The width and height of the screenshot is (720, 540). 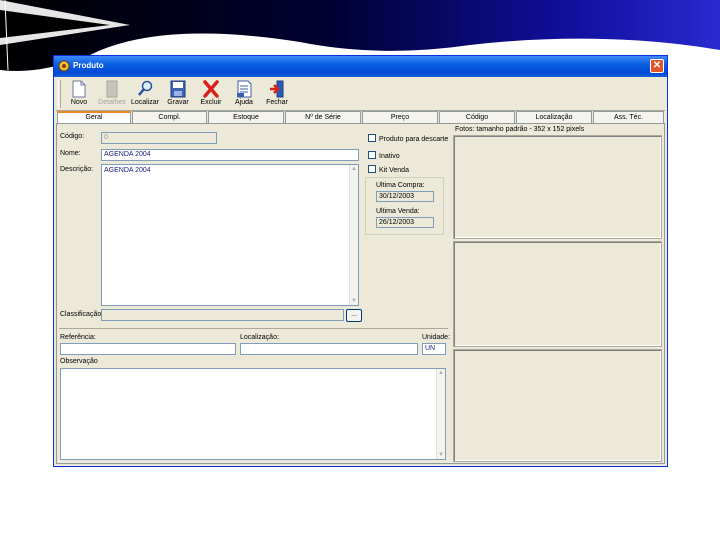 I want to click on observacao-label: Observação, so click(x=79, y=361).